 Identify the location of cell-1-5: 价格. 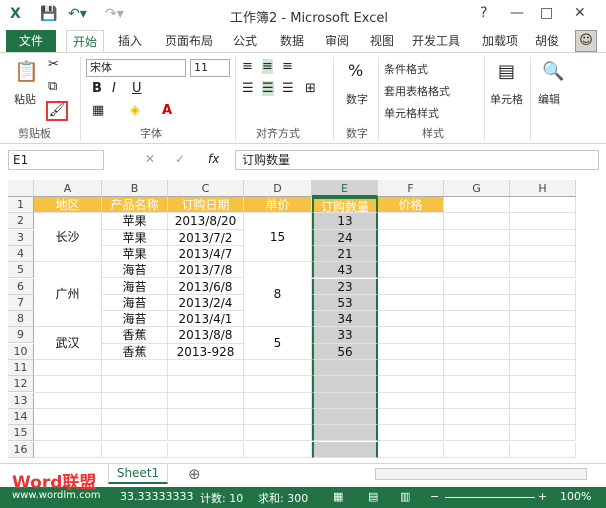
(411, 205).